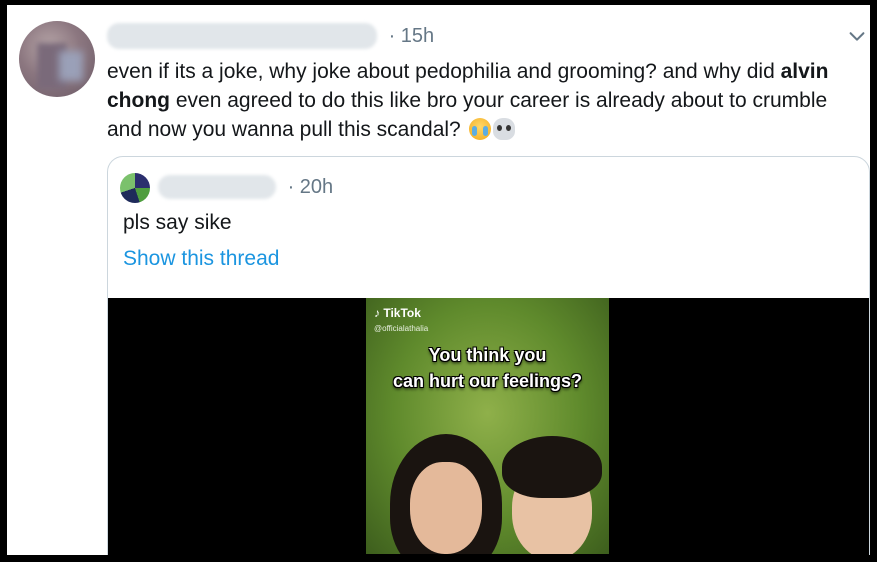  Describe the element at coordinates (310, 186) in the screenshot. I see `quoted-tweet-timestamp: · 20h` at that location.